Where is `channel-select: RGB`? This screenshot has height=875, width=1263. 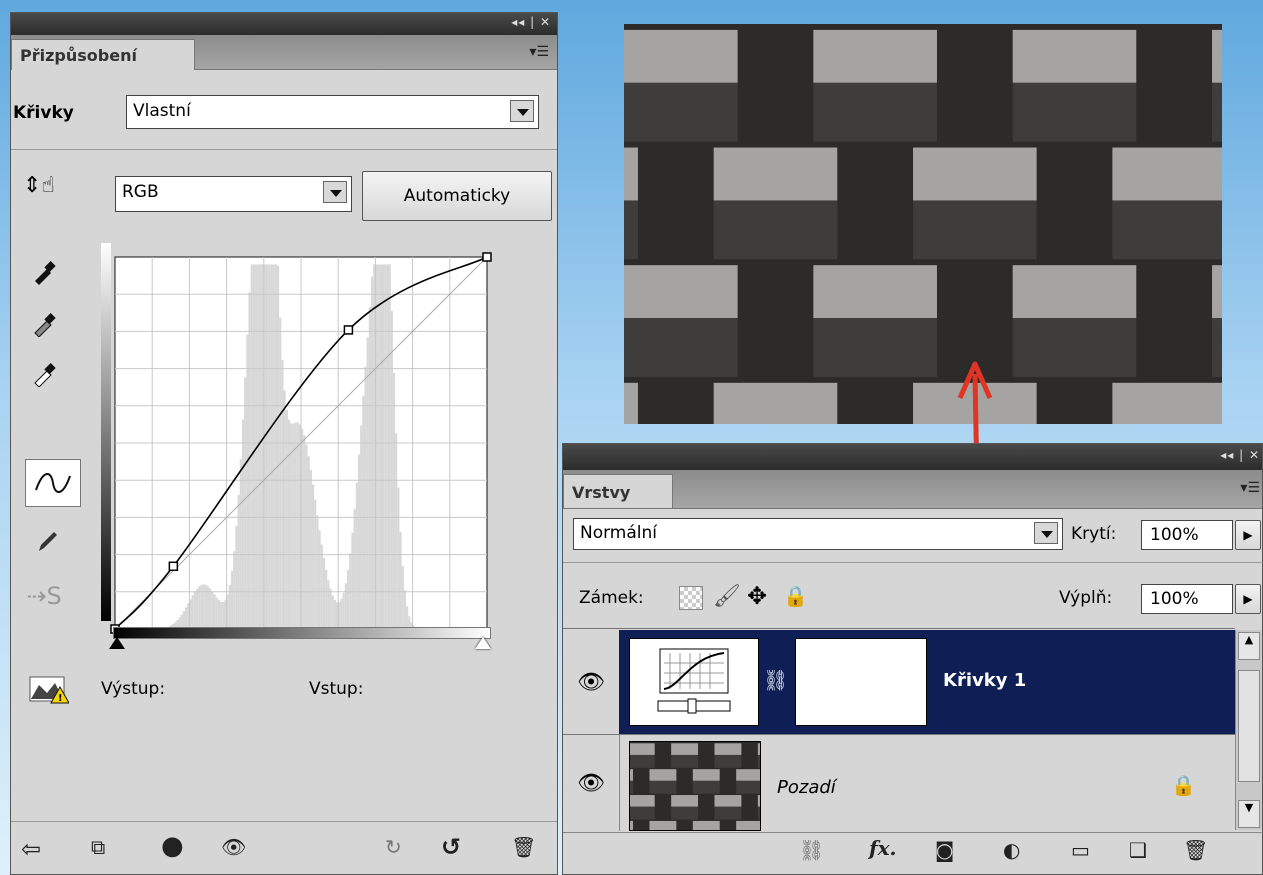
channel-select: RGB is located at coordinates (233, 194).